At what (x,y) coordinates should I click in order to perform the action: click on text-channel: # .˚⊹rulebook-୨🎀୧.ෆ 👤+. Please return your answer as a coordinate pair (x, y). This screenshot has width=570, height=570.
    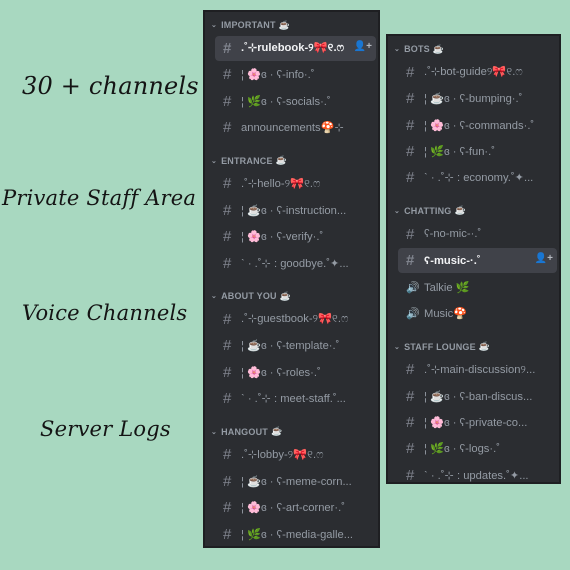
    Looking at the image, I should click on (295, 48).